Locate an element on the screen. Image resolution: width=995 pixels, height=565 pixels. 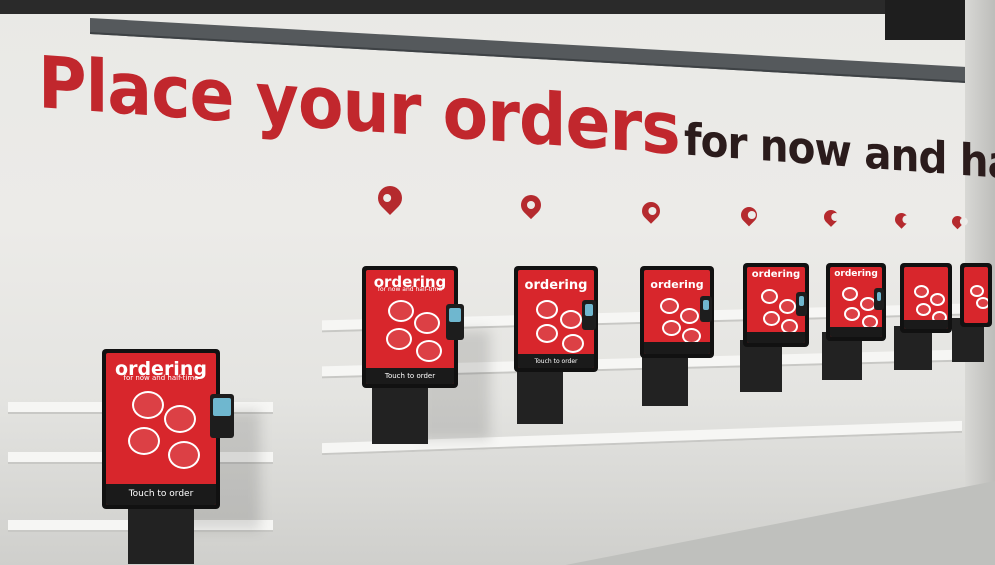
headline-dark-text: for now and half-time is located at coordinates (839, 157).